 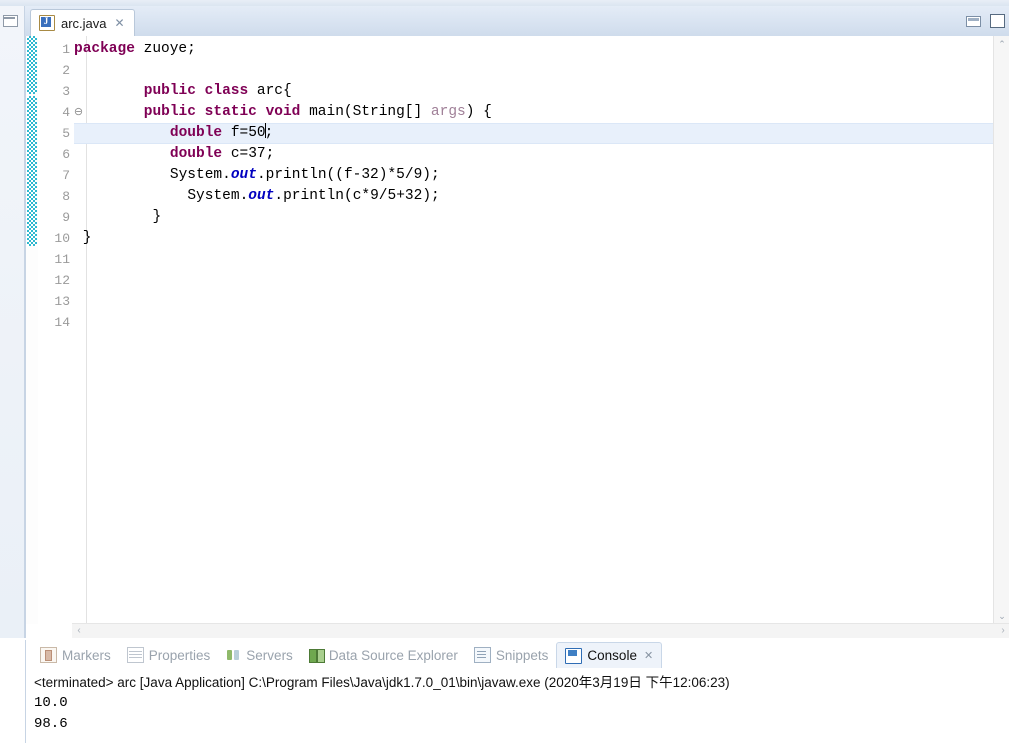 What do you see at coordinates (66, 154) in the screenshot?
I see `line-number: 6` at bounding box center [66, 154].